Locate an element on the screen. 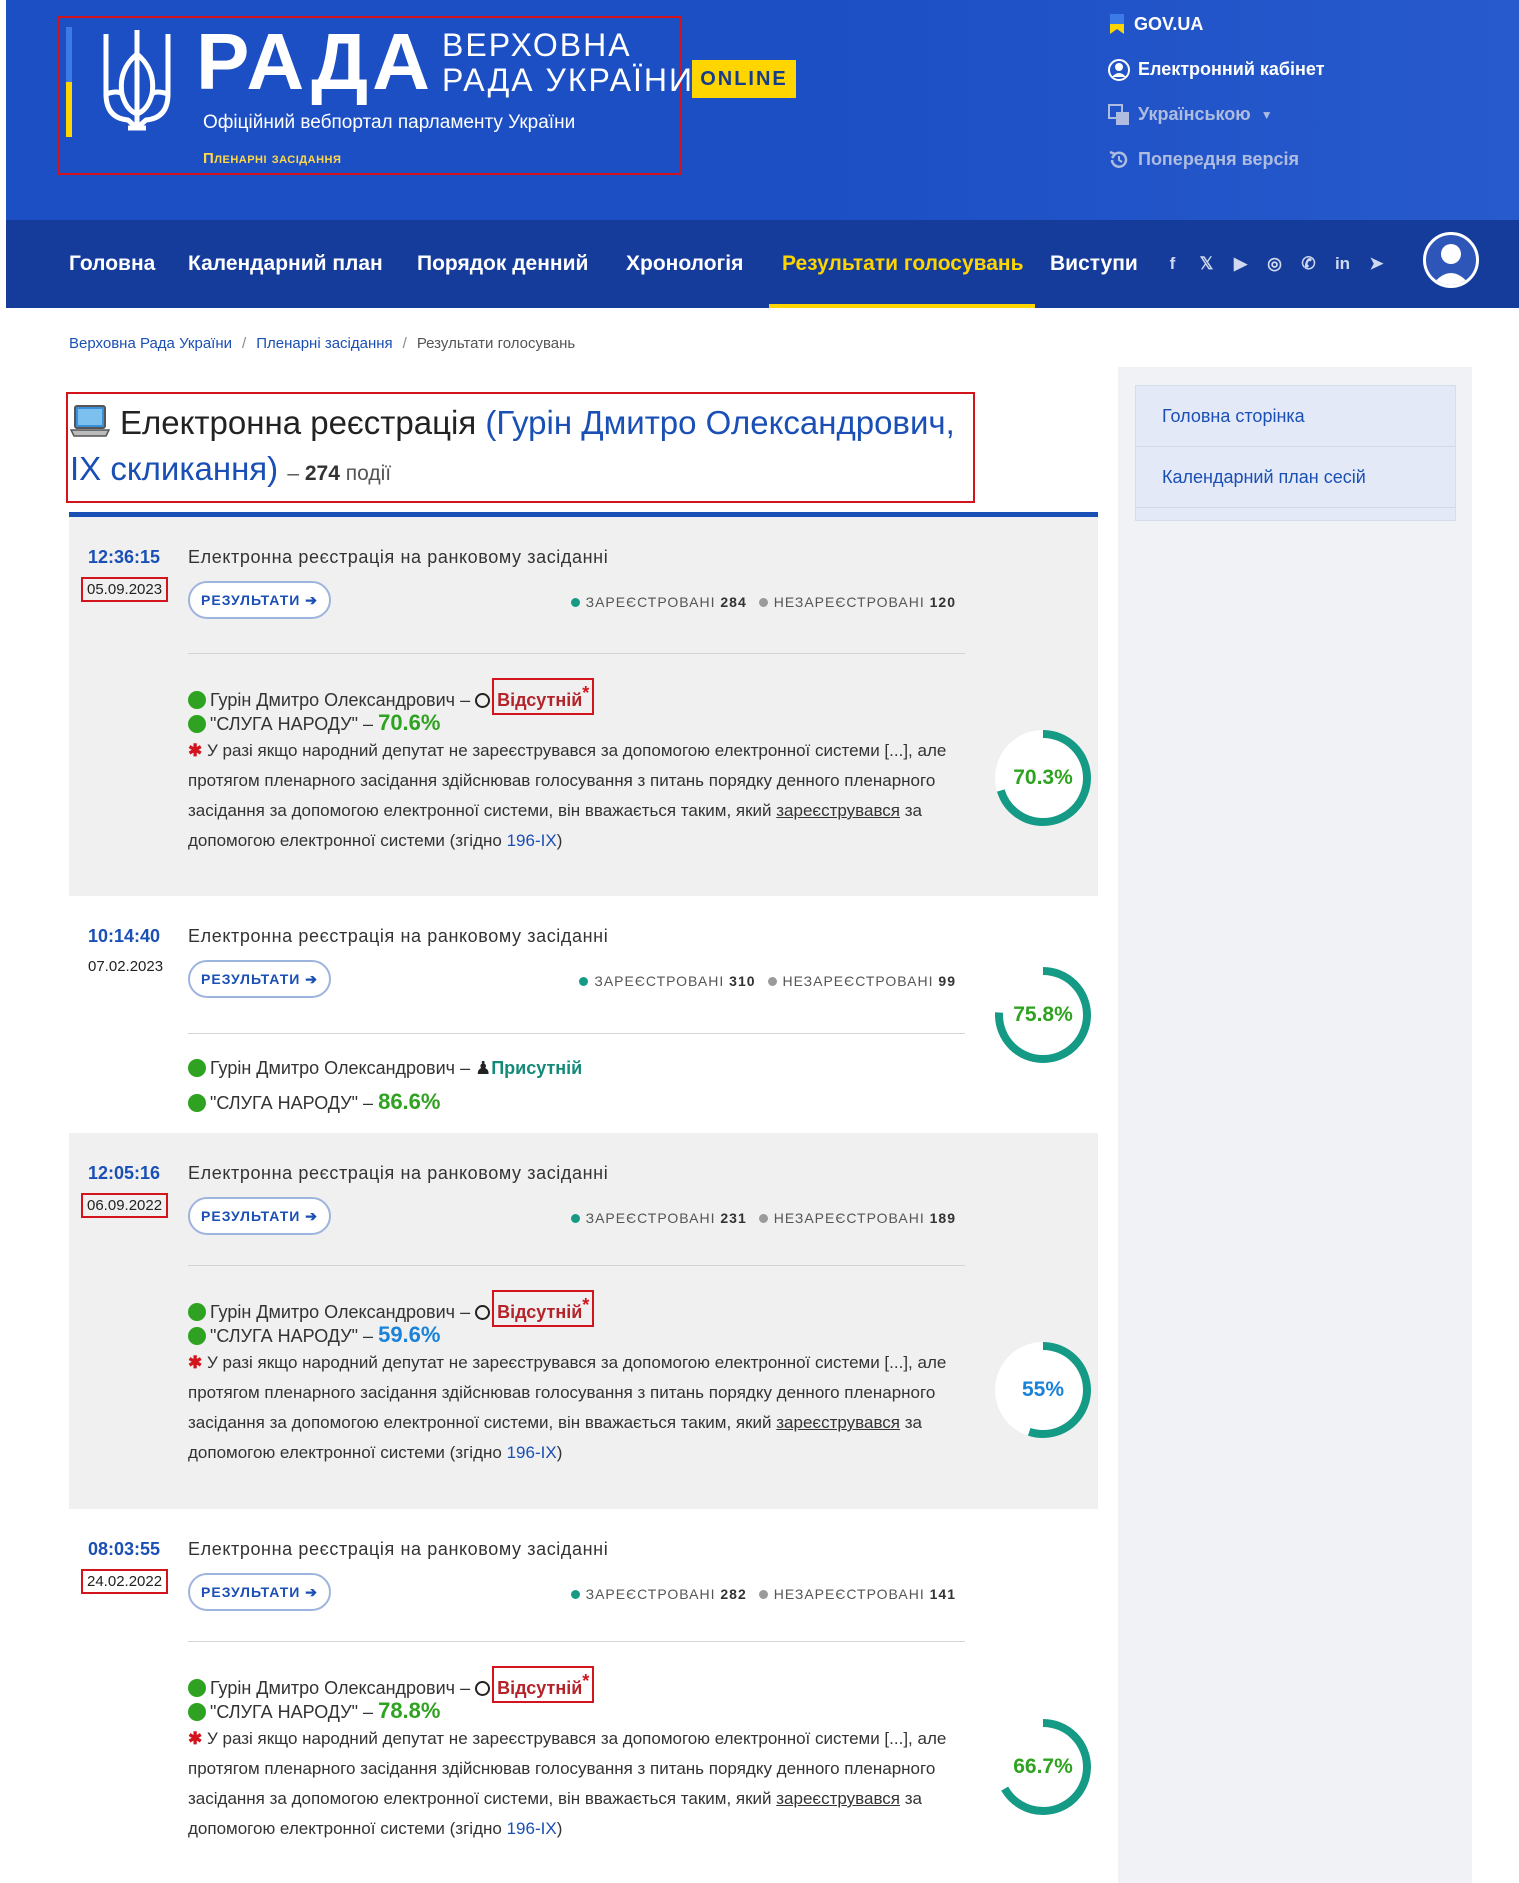 This screenshot has height=1883, width=1519. count-value: 274 is located at coordinates (322, 473).